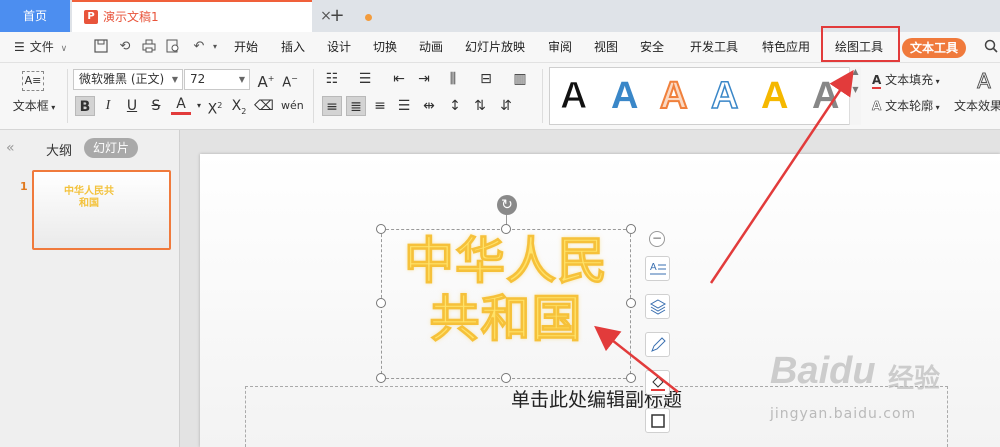 This screenshot has height=447, width=1000. Describe the element at coordinates (215, 107) in the screenshot. I see `superscript-button: X2` at that location.